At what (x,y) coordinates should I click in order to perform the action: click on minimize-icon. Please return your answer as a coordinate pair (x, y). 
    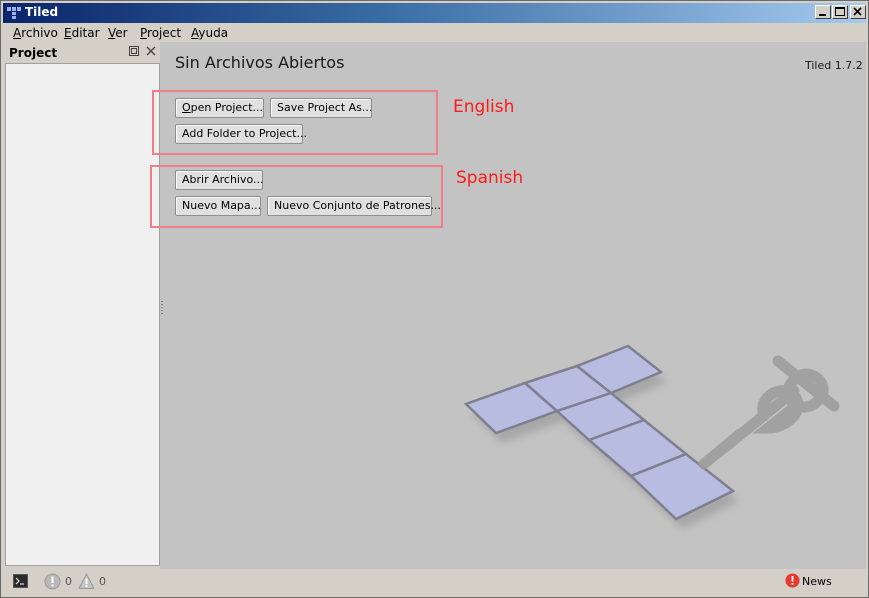
    Looking at the image, I should click on (822, 15).